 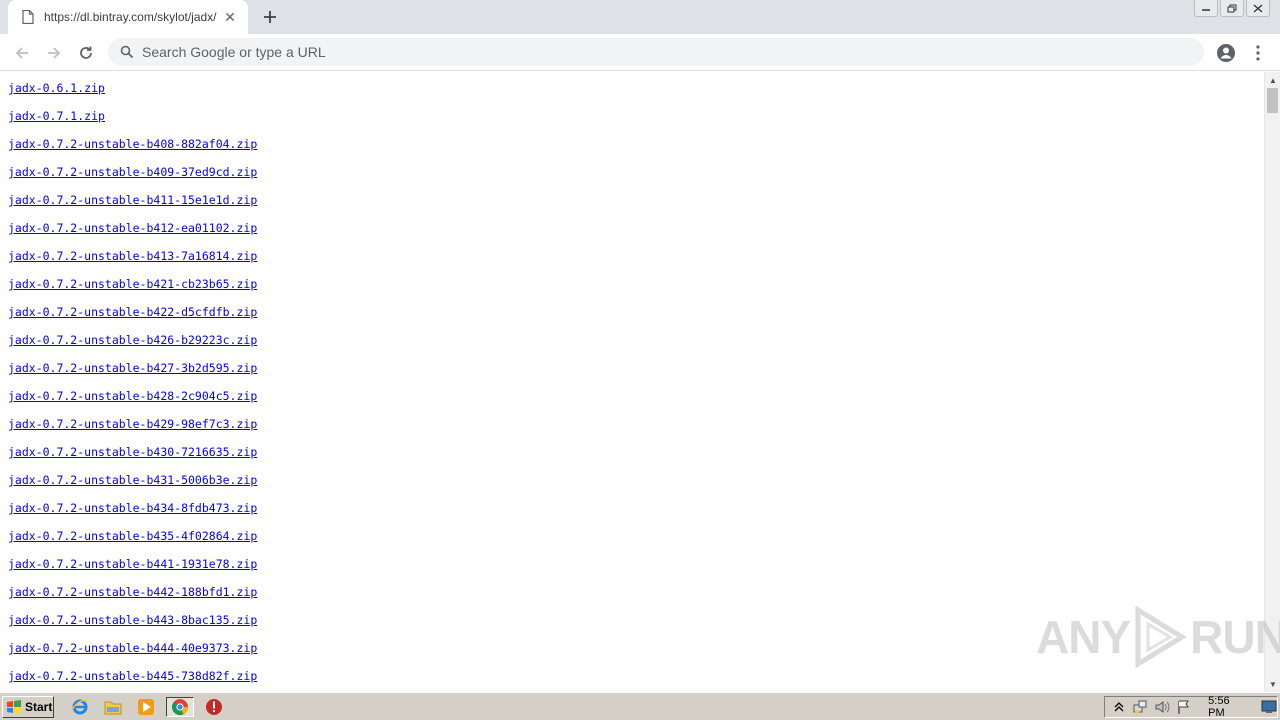 I want to click on account-icon, so click(x=1226, y=53).